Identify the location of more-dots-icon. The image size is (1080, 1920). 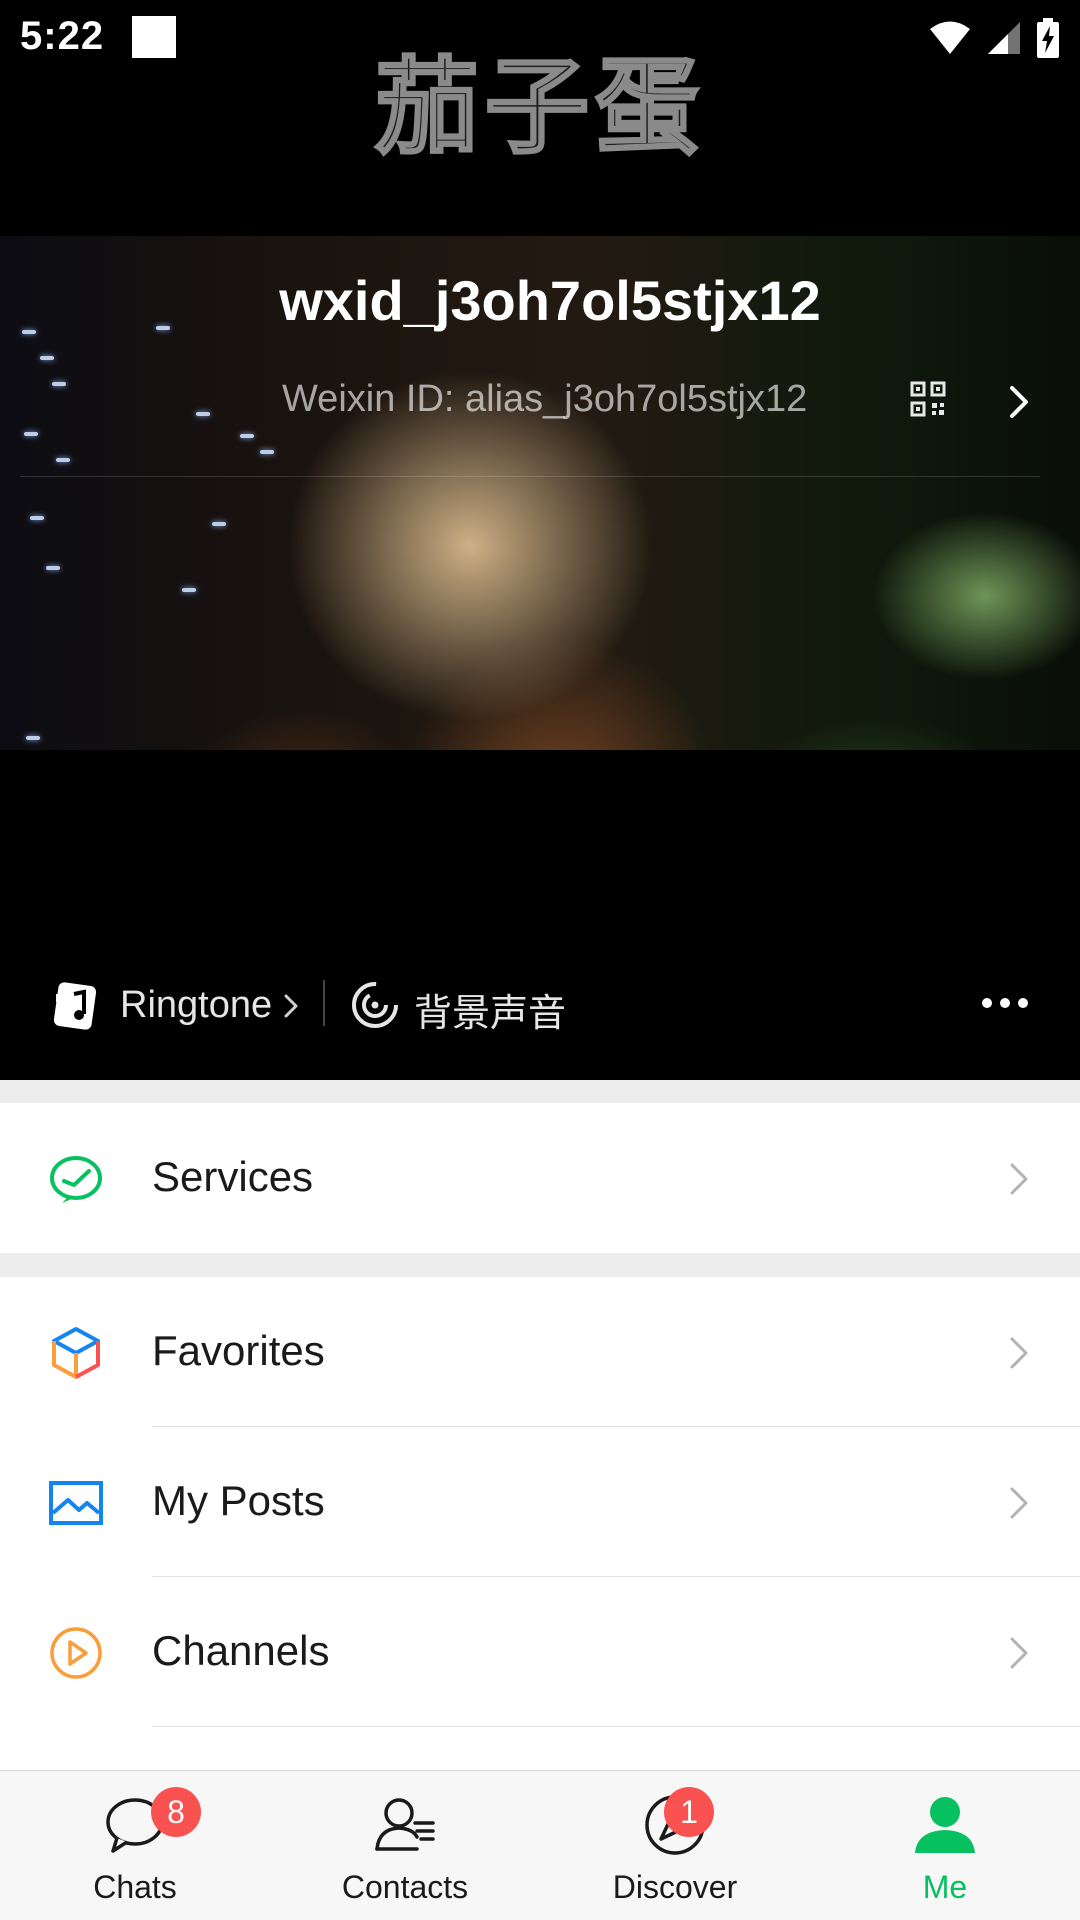
(1005, 1003).